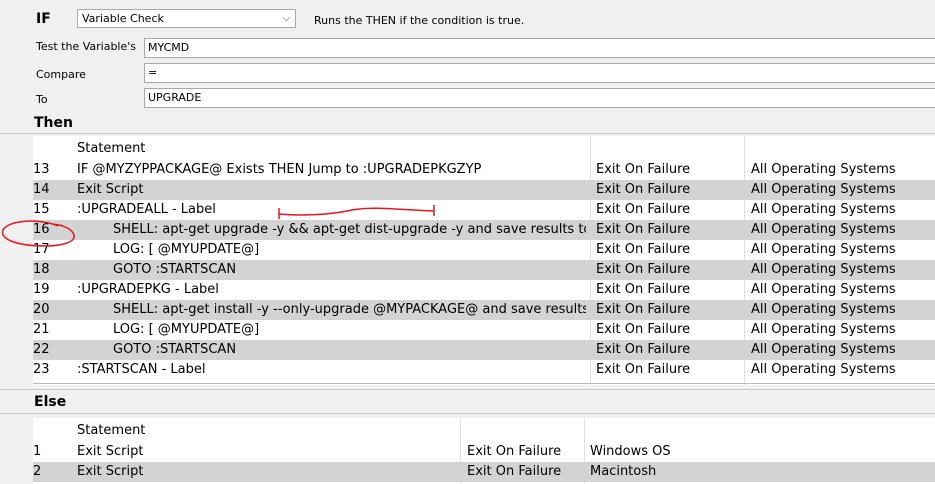  I want to click on then-grid-header: Statement, so click(484, 149).